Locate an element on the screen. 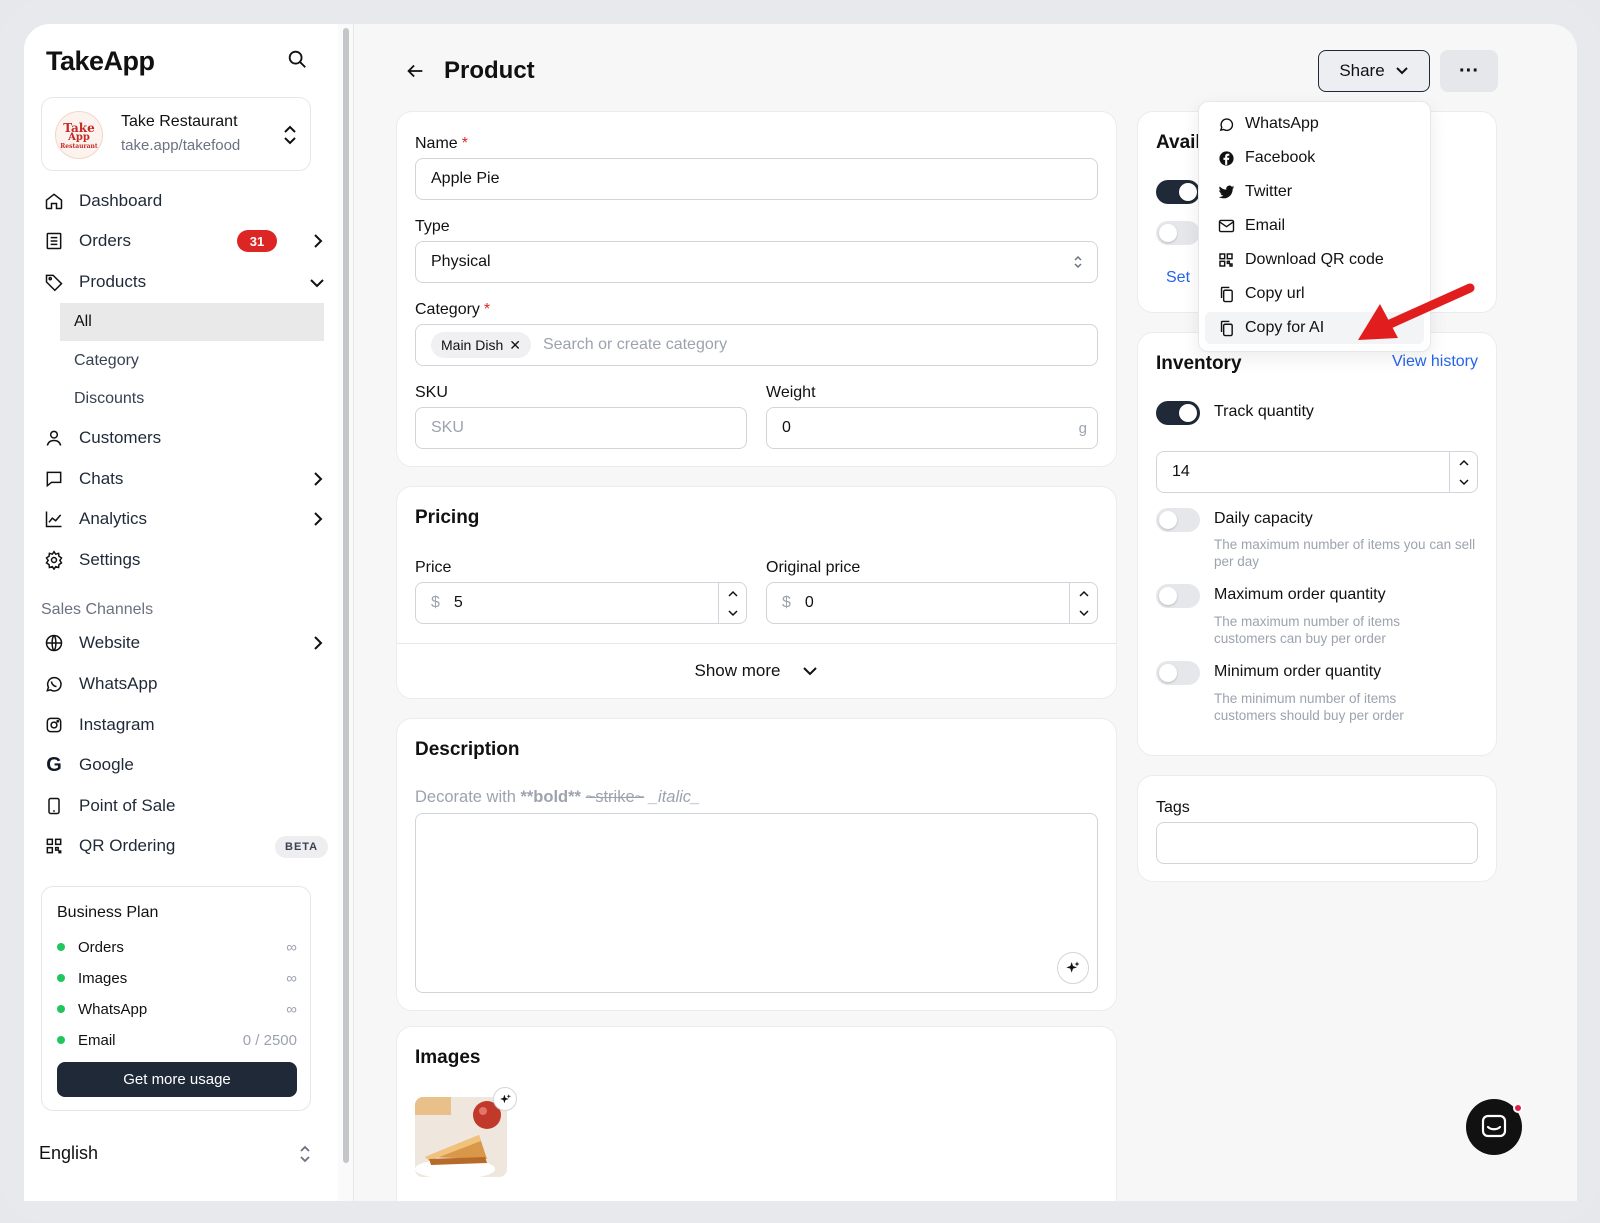 The image size is (1600, 1223). tags-card: Tags is located at coordinates (1317, 828).